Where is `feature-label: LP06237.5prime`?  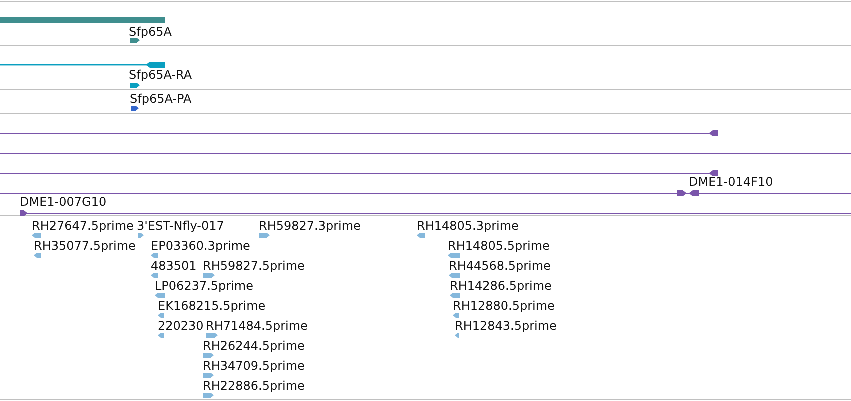 feature-label: LP06237.5prime is located at coordinates (204, 286).